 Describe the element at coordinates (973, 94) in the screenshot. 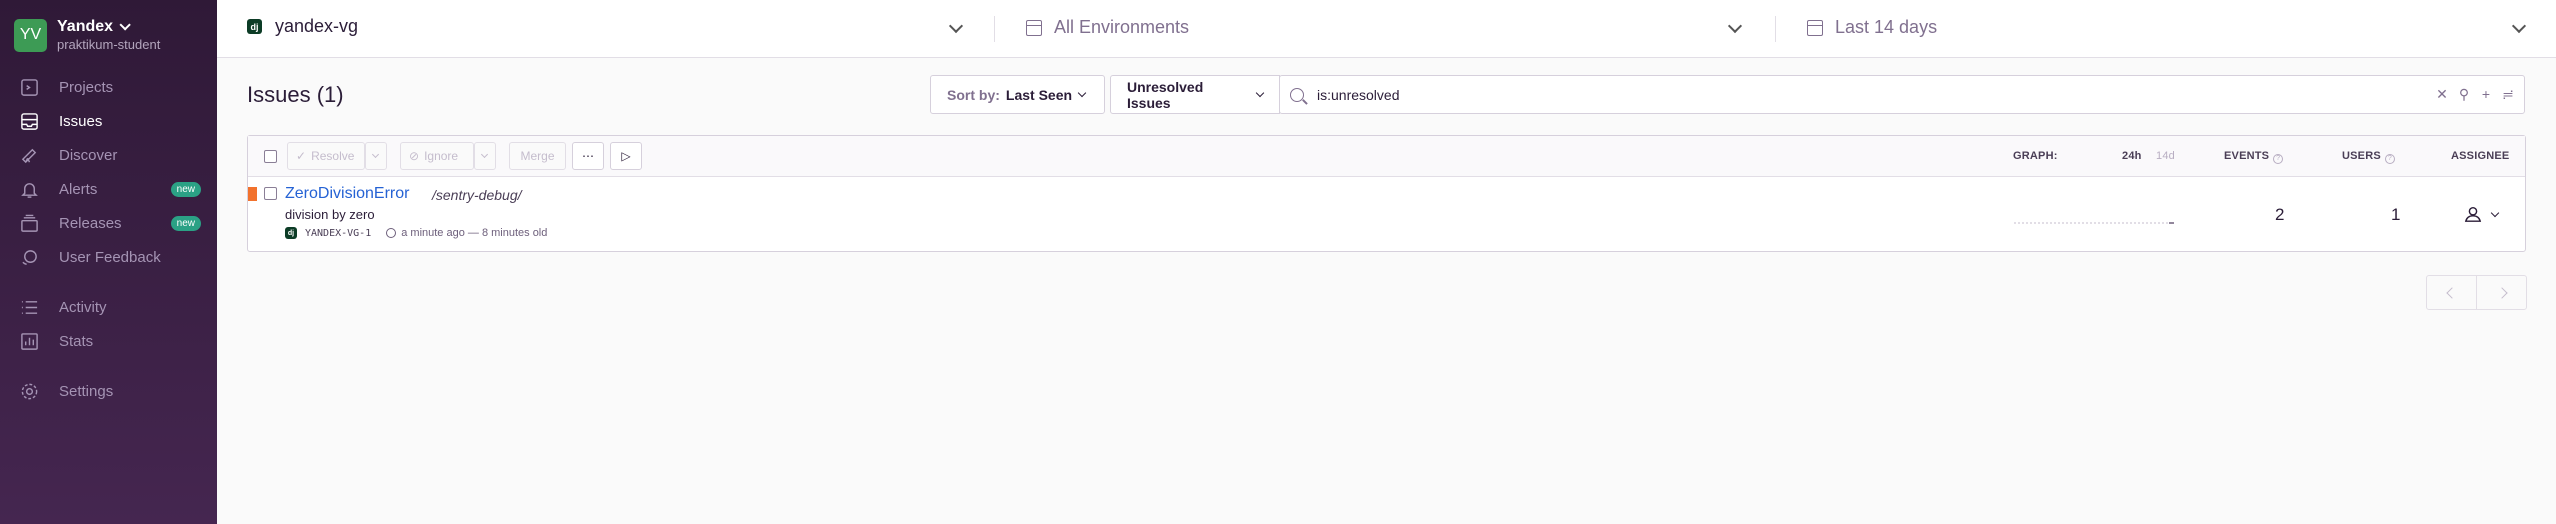

I see `sort-label: Sort by:` at that location.